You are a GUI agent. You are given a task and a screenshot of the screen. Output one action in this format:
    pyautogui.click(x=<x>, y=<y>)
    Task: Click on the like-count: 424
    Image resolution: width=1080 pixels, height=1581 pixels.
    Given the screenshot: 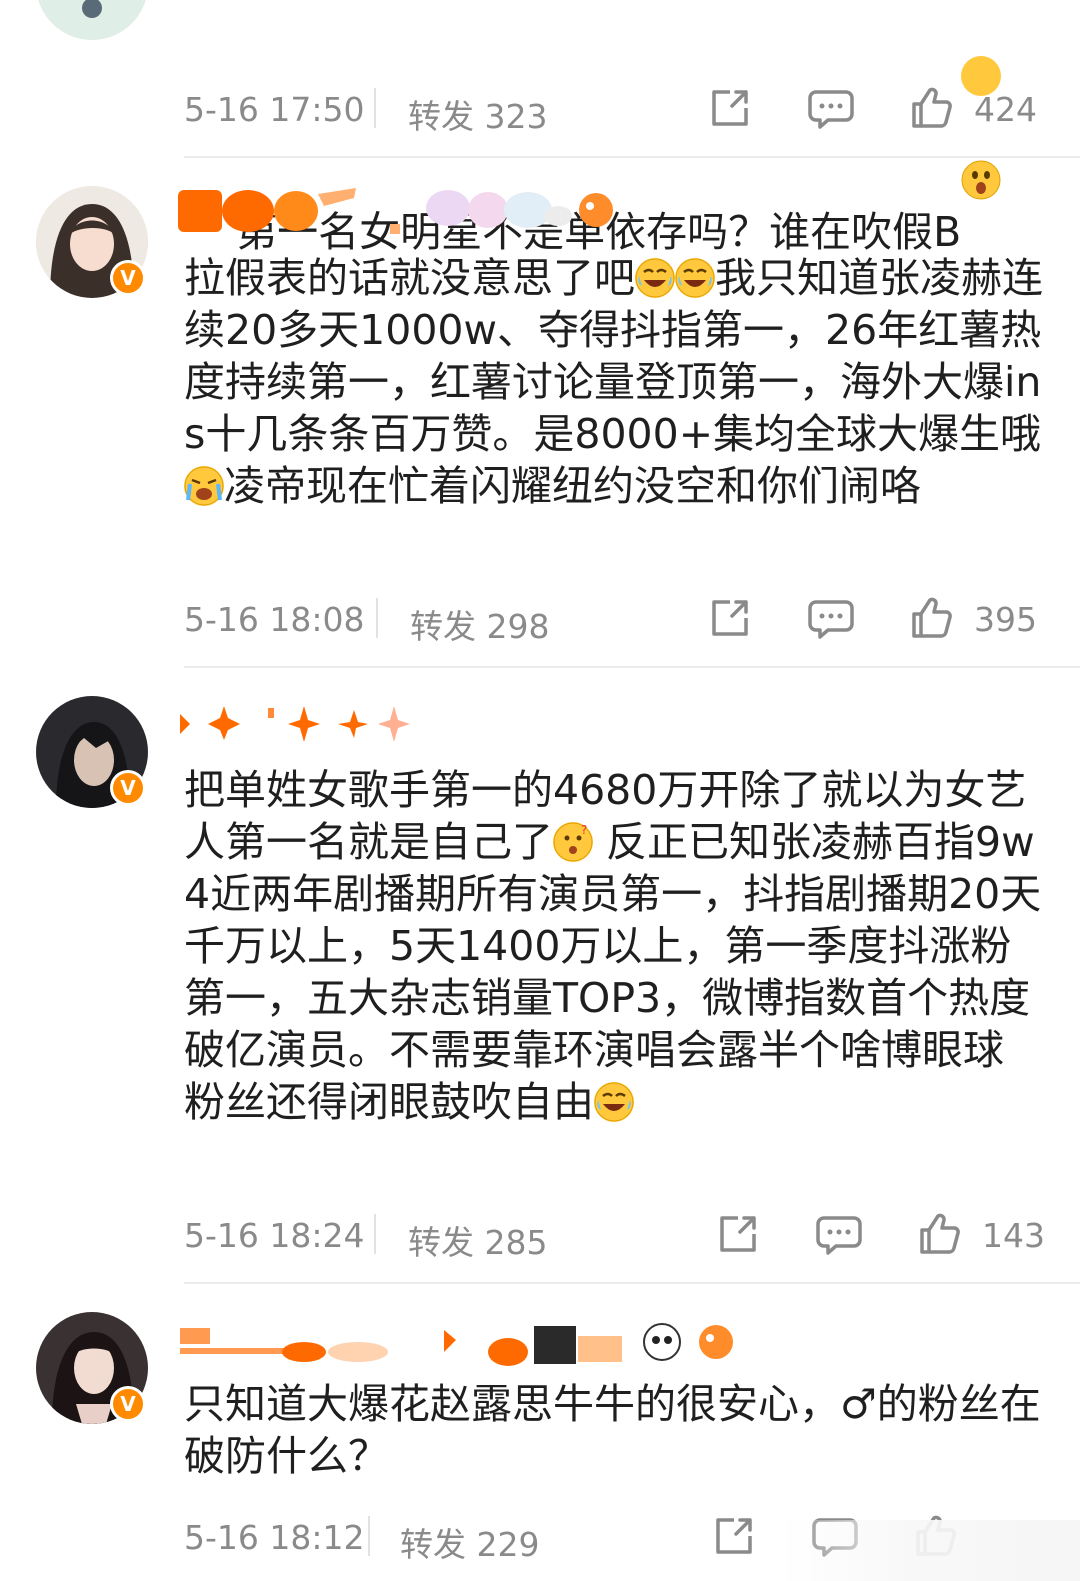 What is the action you would take?
    pyautogui.click(x=1005, y=109)
    